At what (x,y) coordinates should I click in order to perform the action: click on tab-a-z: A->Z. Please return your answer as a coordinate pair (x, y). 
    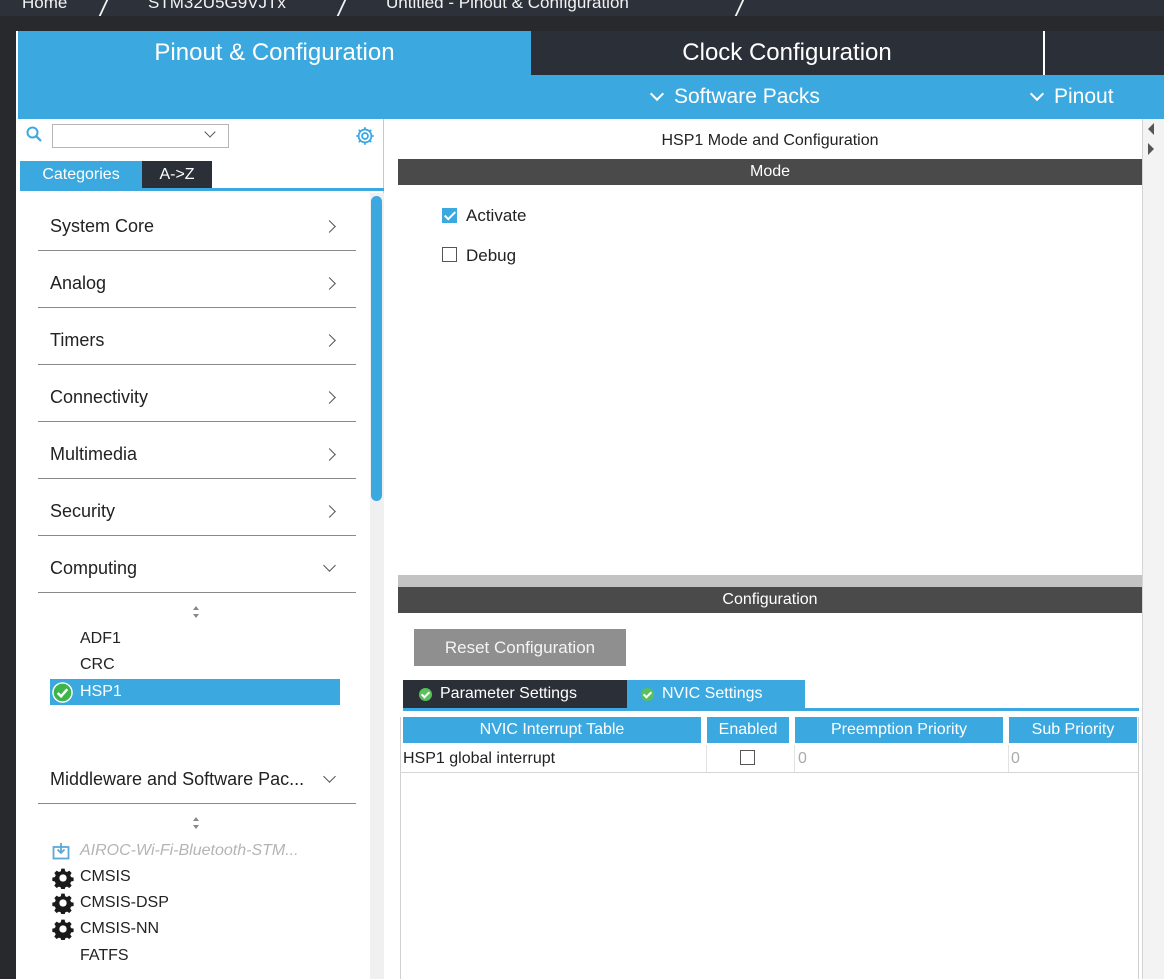
    Looking at the image, I should click on (177, 174).